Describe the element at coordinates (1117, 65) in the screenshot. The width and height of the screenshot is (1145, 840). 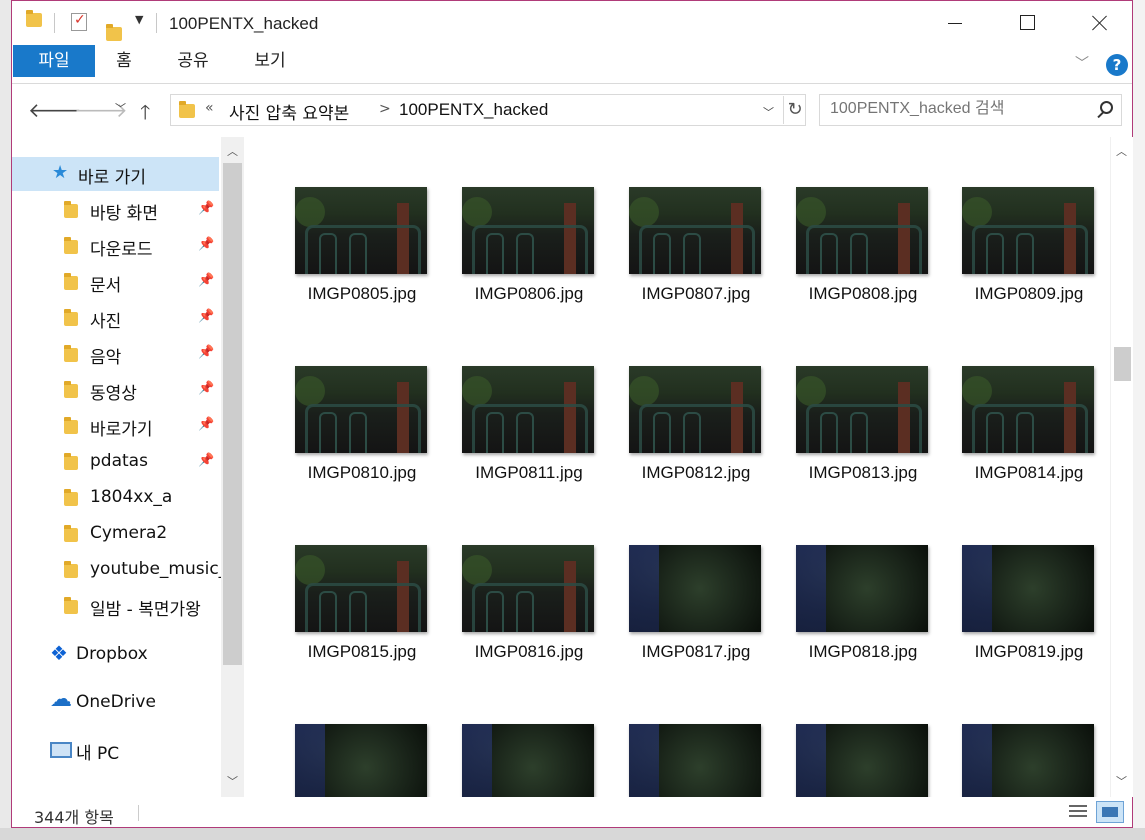
I see `help-icon: ?` at that location.